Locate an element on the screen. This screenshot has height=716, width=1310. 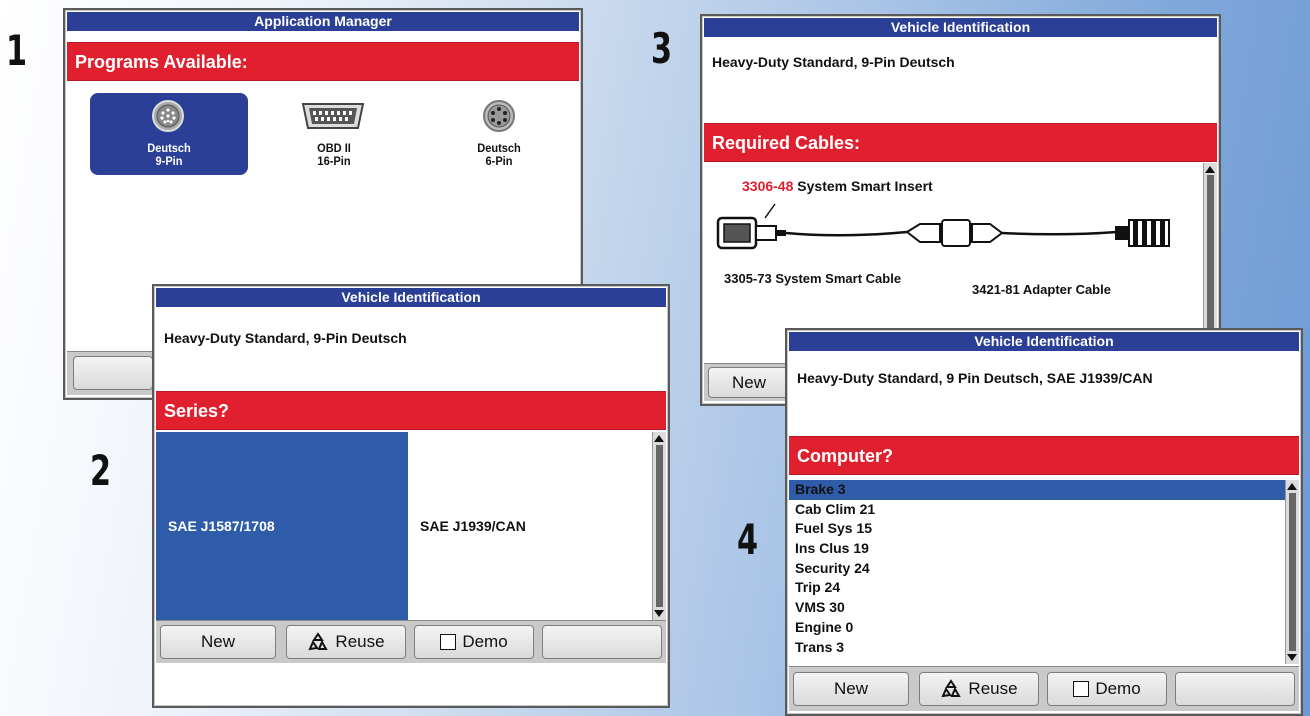
list-item: Ins Clus 19 is located at coordinates (1037, 549).